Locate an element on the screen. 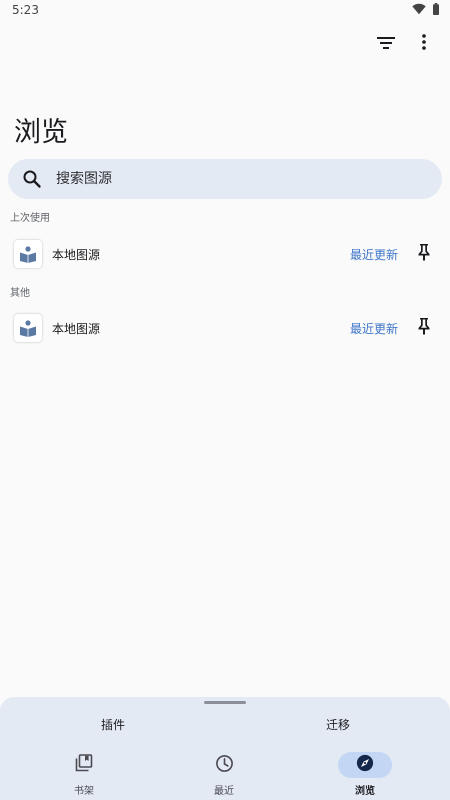 The image size is (450, 800). more-options-button is located at coordinates (424, 44).